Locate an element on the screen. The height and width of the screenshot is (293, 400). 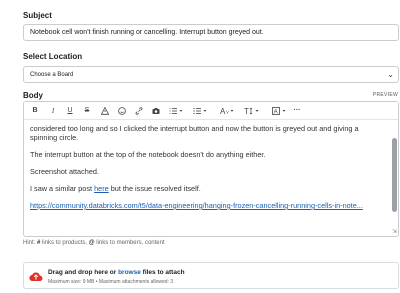
hash-symbol: # is located at coordinates (39, 243).